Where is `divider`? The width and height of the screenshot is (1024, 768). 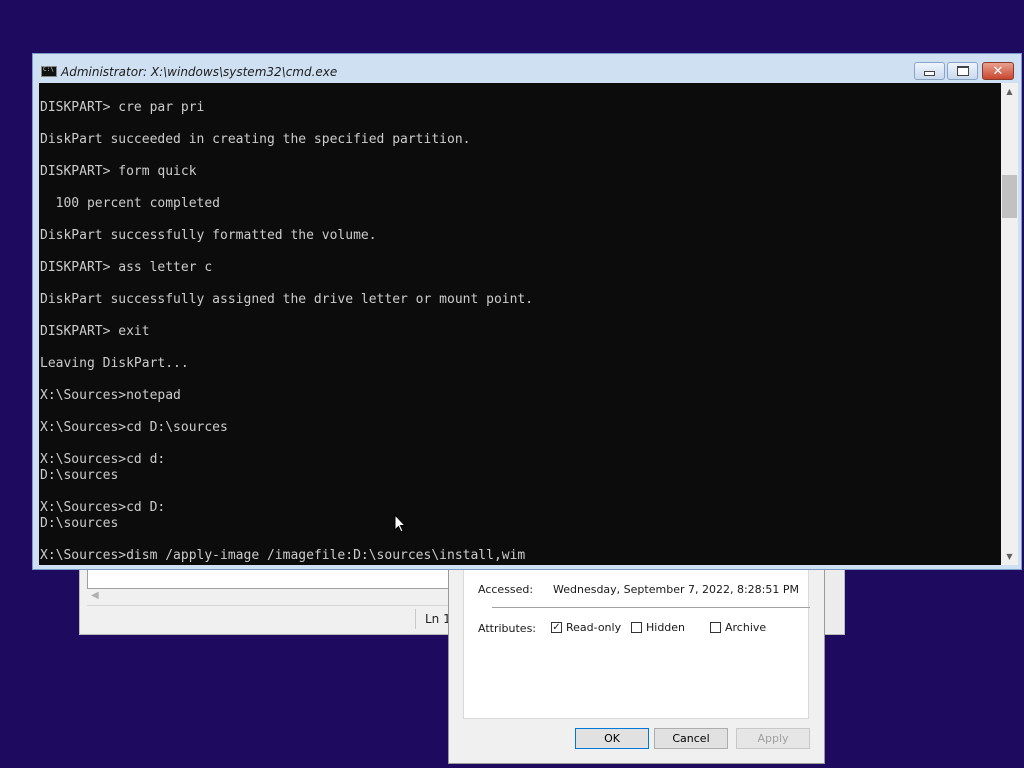
divider is located at coordinates (651, 607).